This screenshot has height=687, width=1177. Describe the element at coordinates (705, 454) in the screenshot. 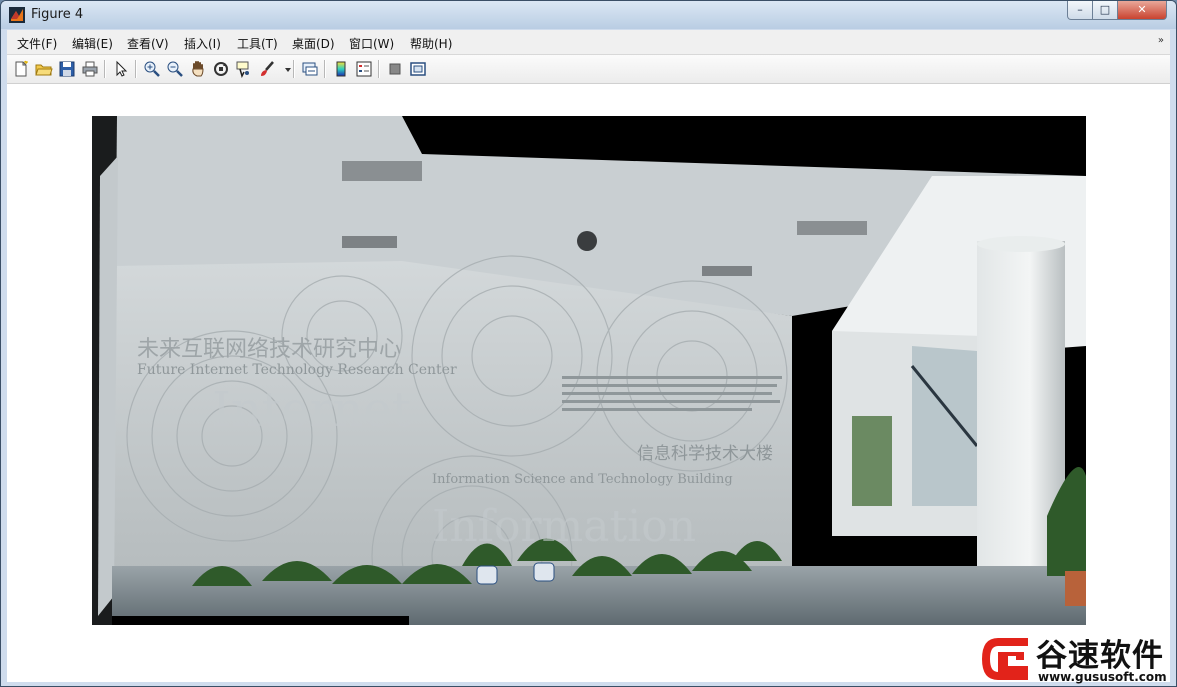

I see `wall-chinese-building: 信息科学技术大楼` at that location.